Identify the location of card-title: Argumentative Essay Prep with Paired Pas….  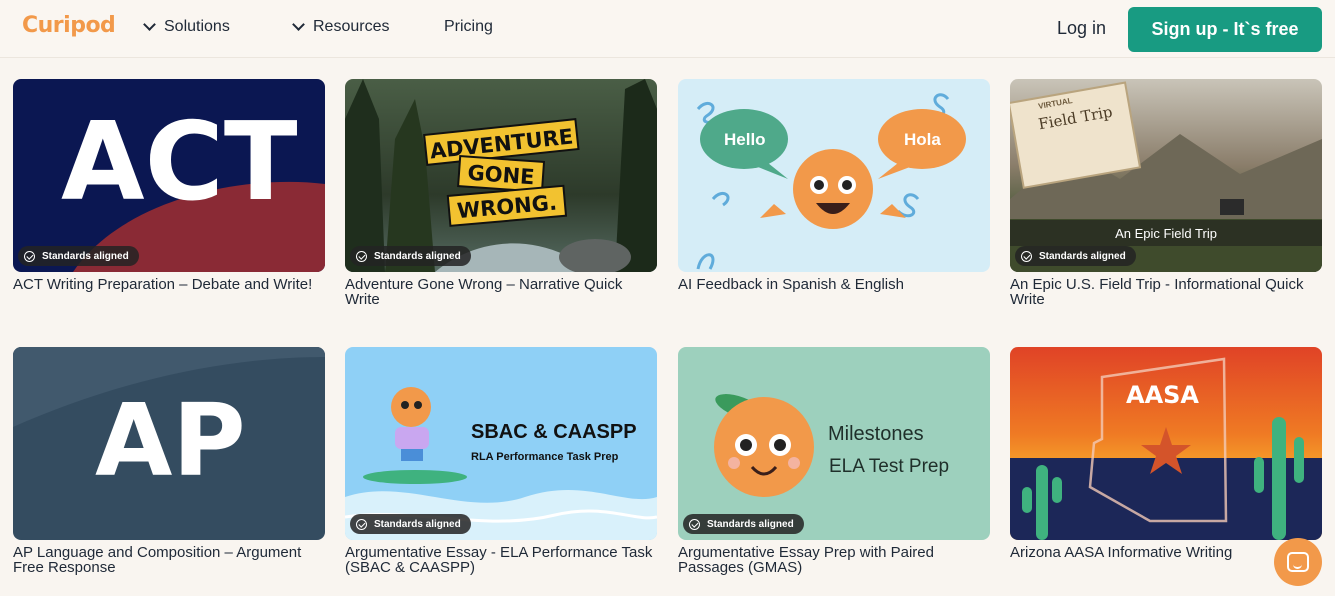
(834, 560).